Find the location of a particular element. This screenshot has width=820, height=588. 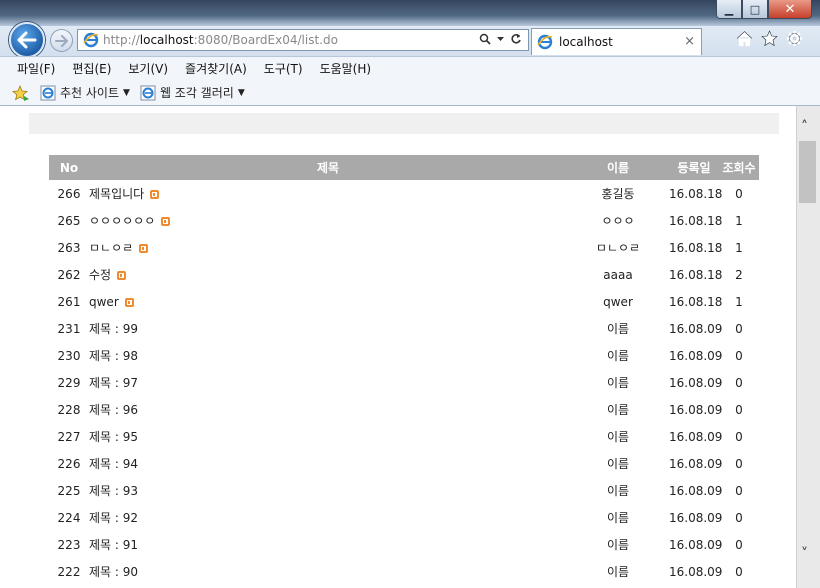

menu-view: 보기(V) is located at coordinates (148, 68).